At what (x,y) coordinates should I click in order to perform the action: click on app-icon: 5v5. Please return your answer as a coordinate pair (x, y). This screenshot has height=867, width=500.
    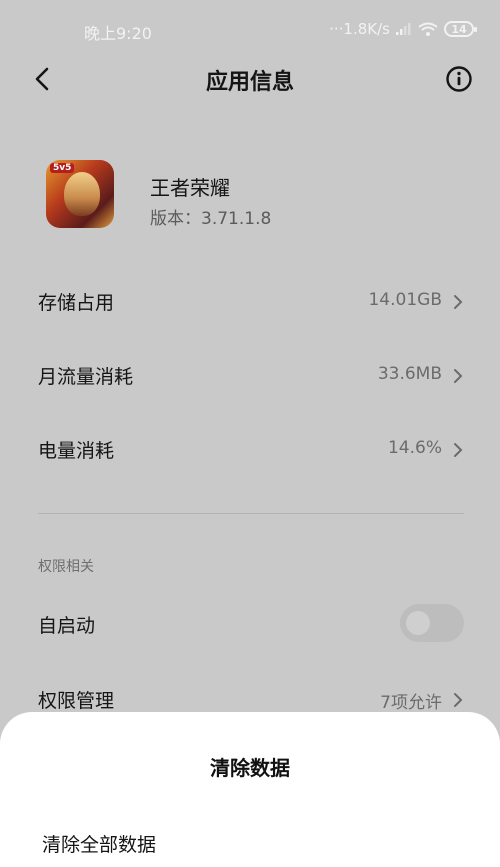
    Looking at the image, I should click on (80, 194).